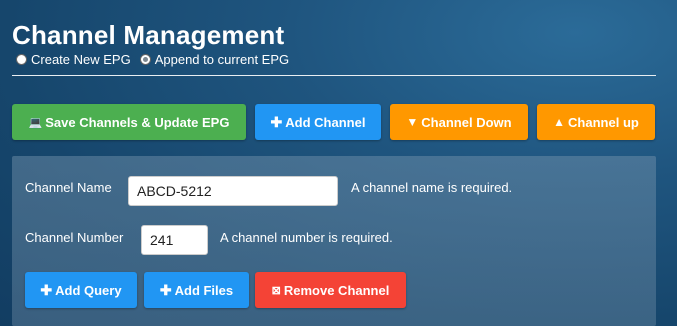 This screenshot has width=677, height=326. What do you see at coordinates (21, 59) in the screenshot?
I see `radio-button-icon` at bounding box center [21, 59].